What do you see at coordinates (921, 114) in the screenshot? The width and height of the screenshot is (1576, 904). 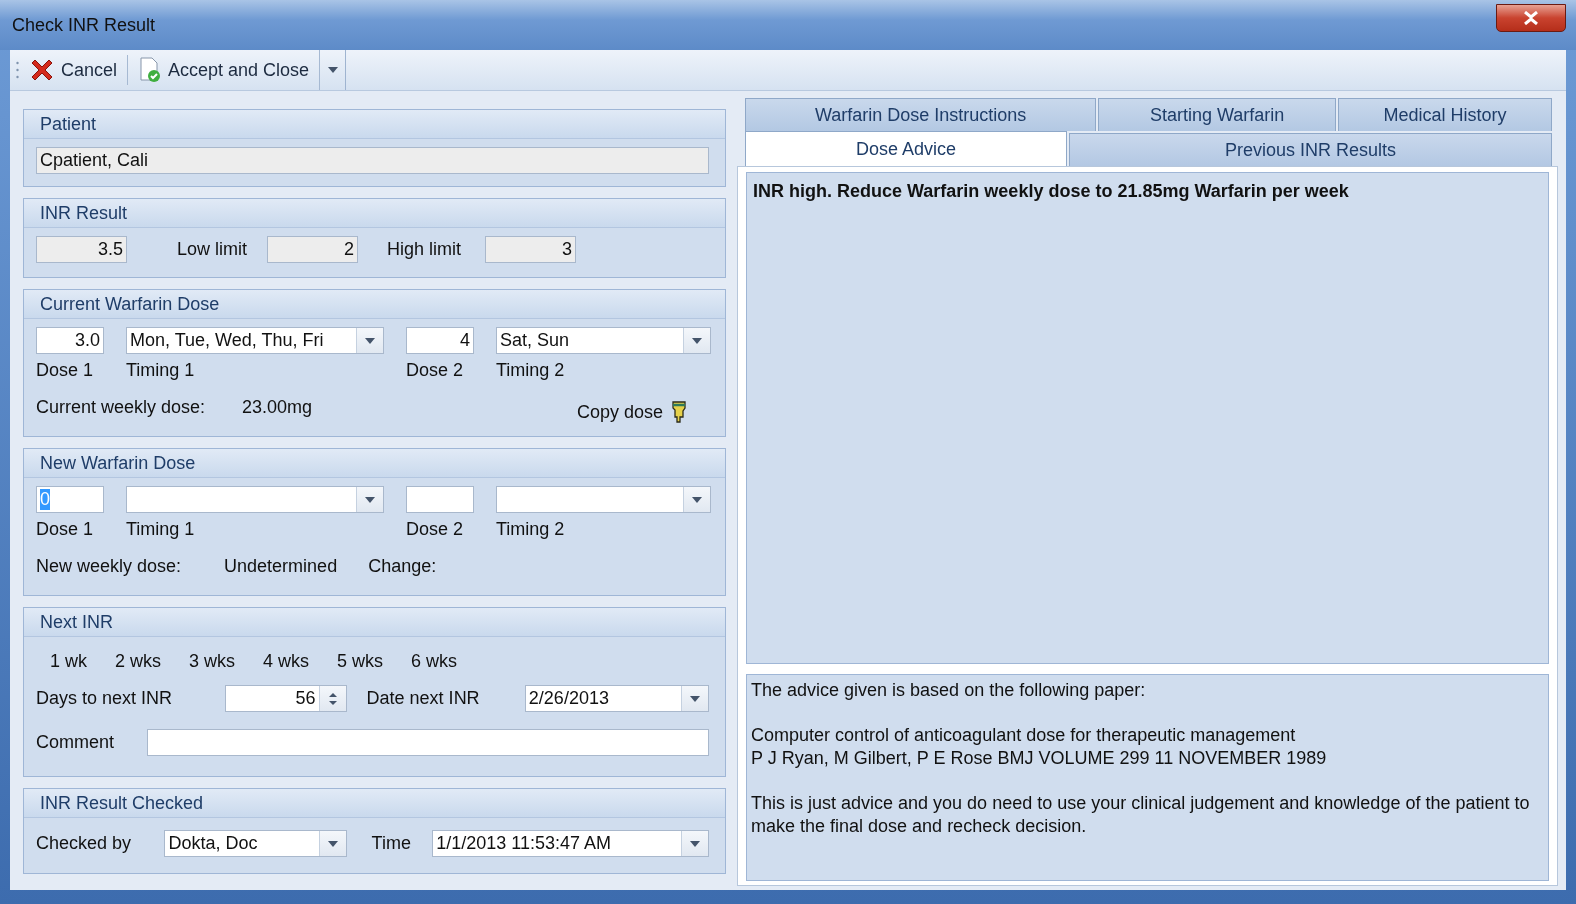 I see `tab: Warfarin Dose Instructions` at bounding box center [921, 114].